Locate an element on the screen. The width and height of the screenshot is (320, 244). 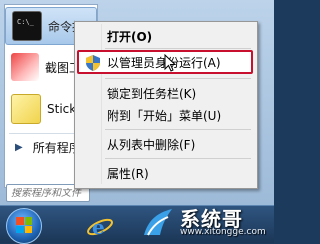
internet-explorer-icon: e is located at coordinates (100, 226).